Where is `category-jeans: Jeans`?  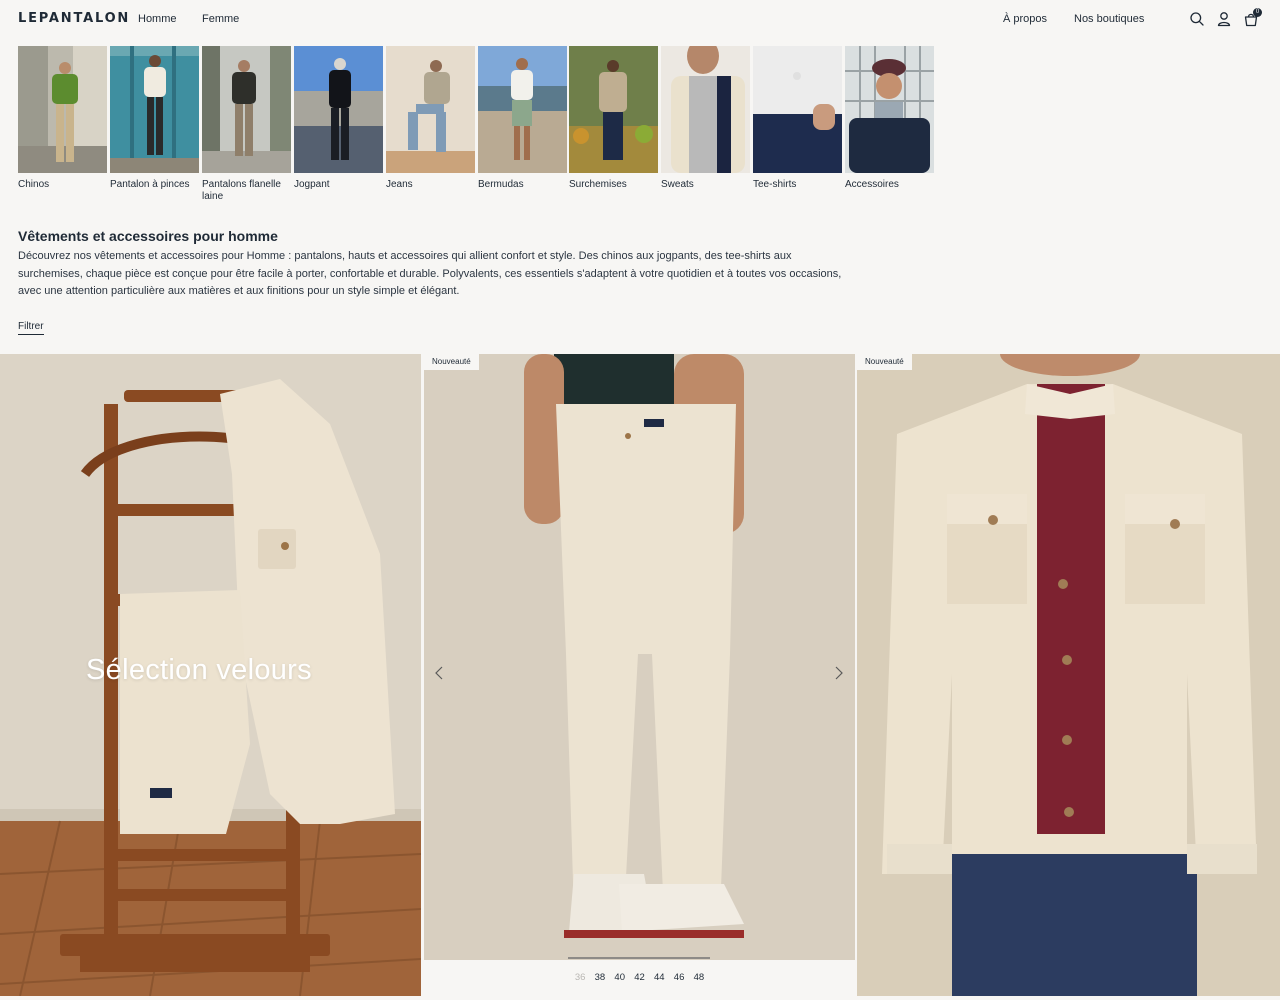
category-jeans: Jeans is located at coordinates (430, 118).